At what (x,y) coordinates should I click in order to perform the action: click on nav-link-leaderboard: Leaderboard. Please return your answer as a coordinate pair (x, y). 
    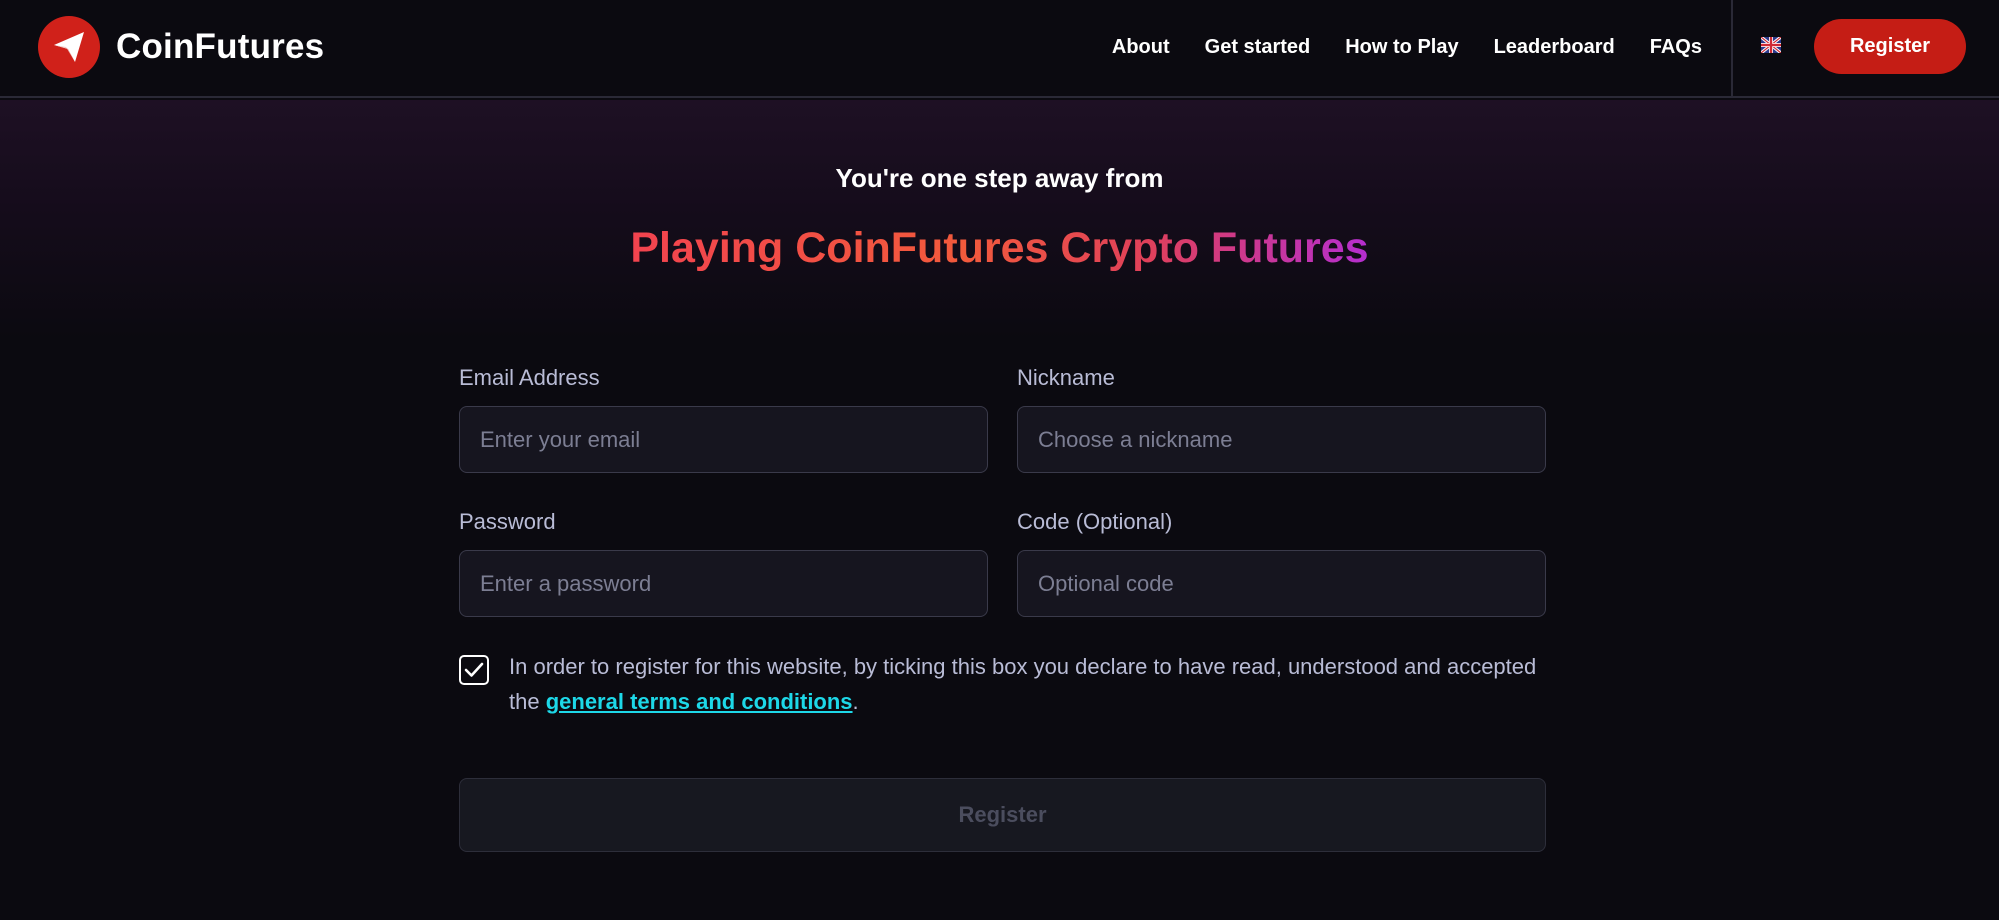
    Looking at the image, I should click on (1554, 47).